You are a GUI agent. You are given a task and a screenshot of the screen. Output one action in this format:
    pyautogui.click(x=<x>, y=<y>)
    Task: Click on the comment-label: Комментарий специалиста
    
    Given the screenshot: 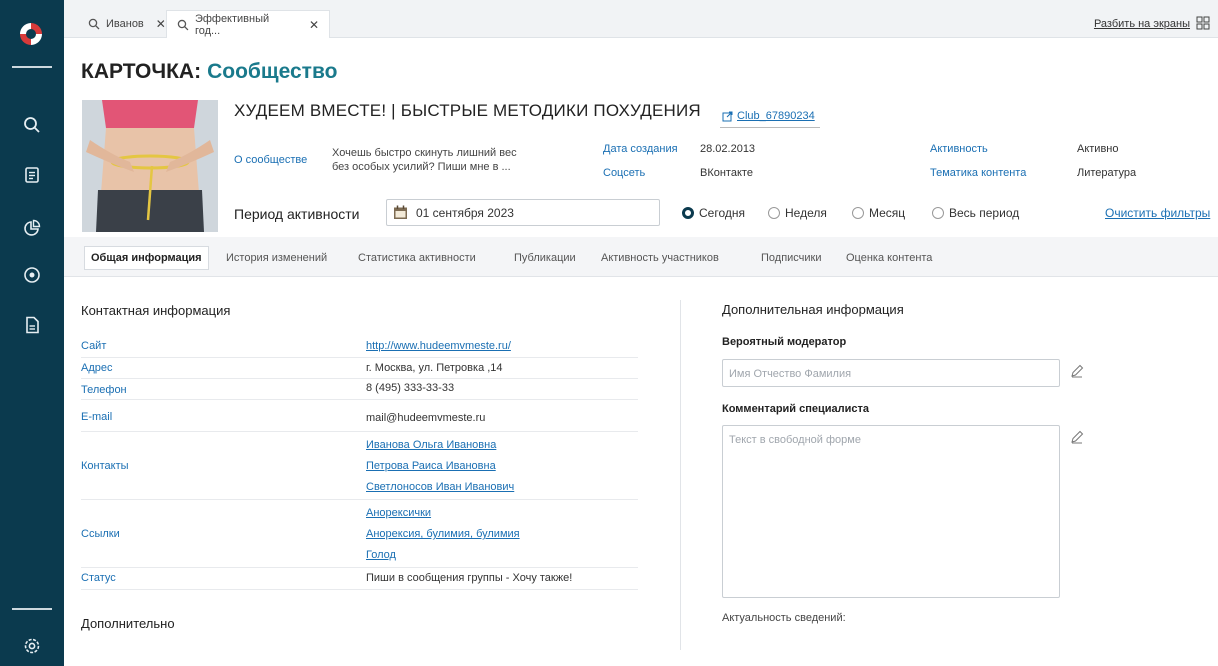 What is the action you would take?
    pyautogui.click(x=796, y=409)
    